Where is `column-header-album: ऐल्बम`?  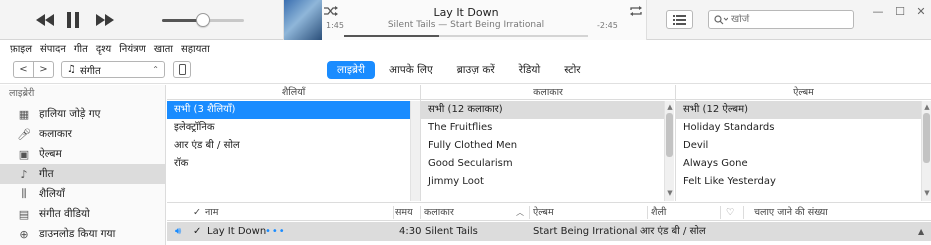
column-header-album: ऐल्बम is located at coordinates (543, 212).